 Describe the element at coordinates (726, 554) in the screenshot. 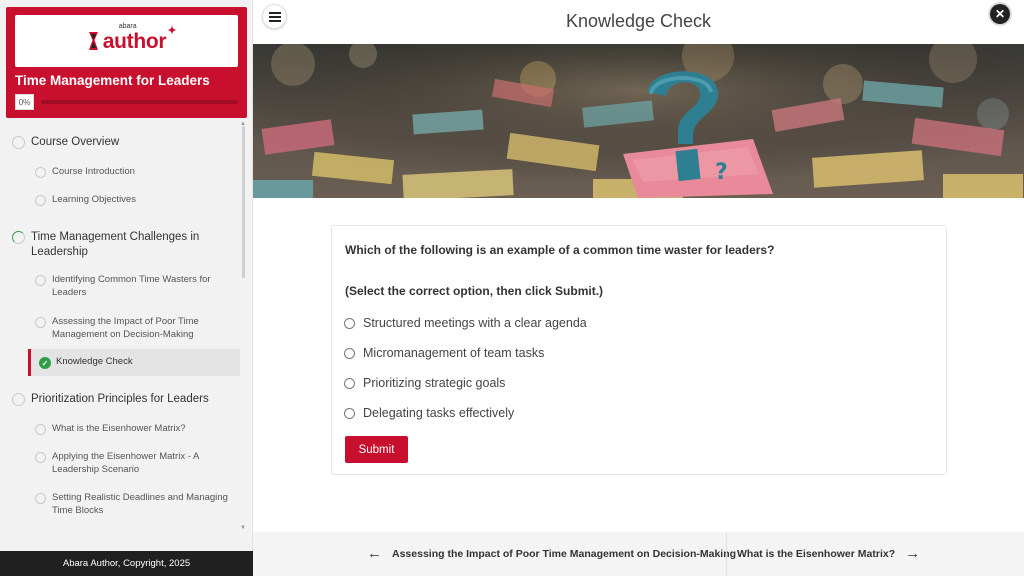

I see `nav-divider` at that location.